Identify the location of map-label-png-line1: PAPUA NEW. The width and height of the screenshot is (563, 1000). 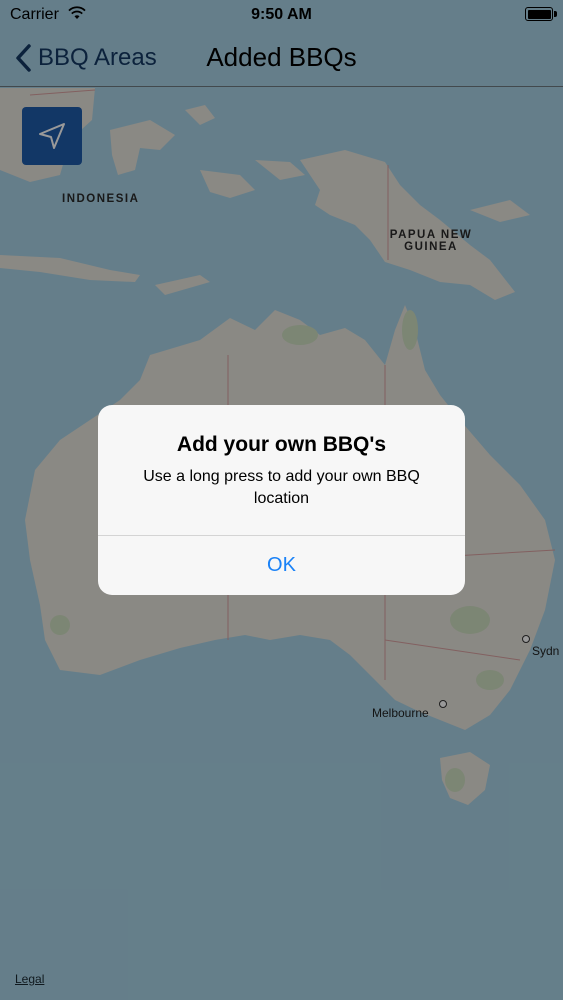
(431, 235).